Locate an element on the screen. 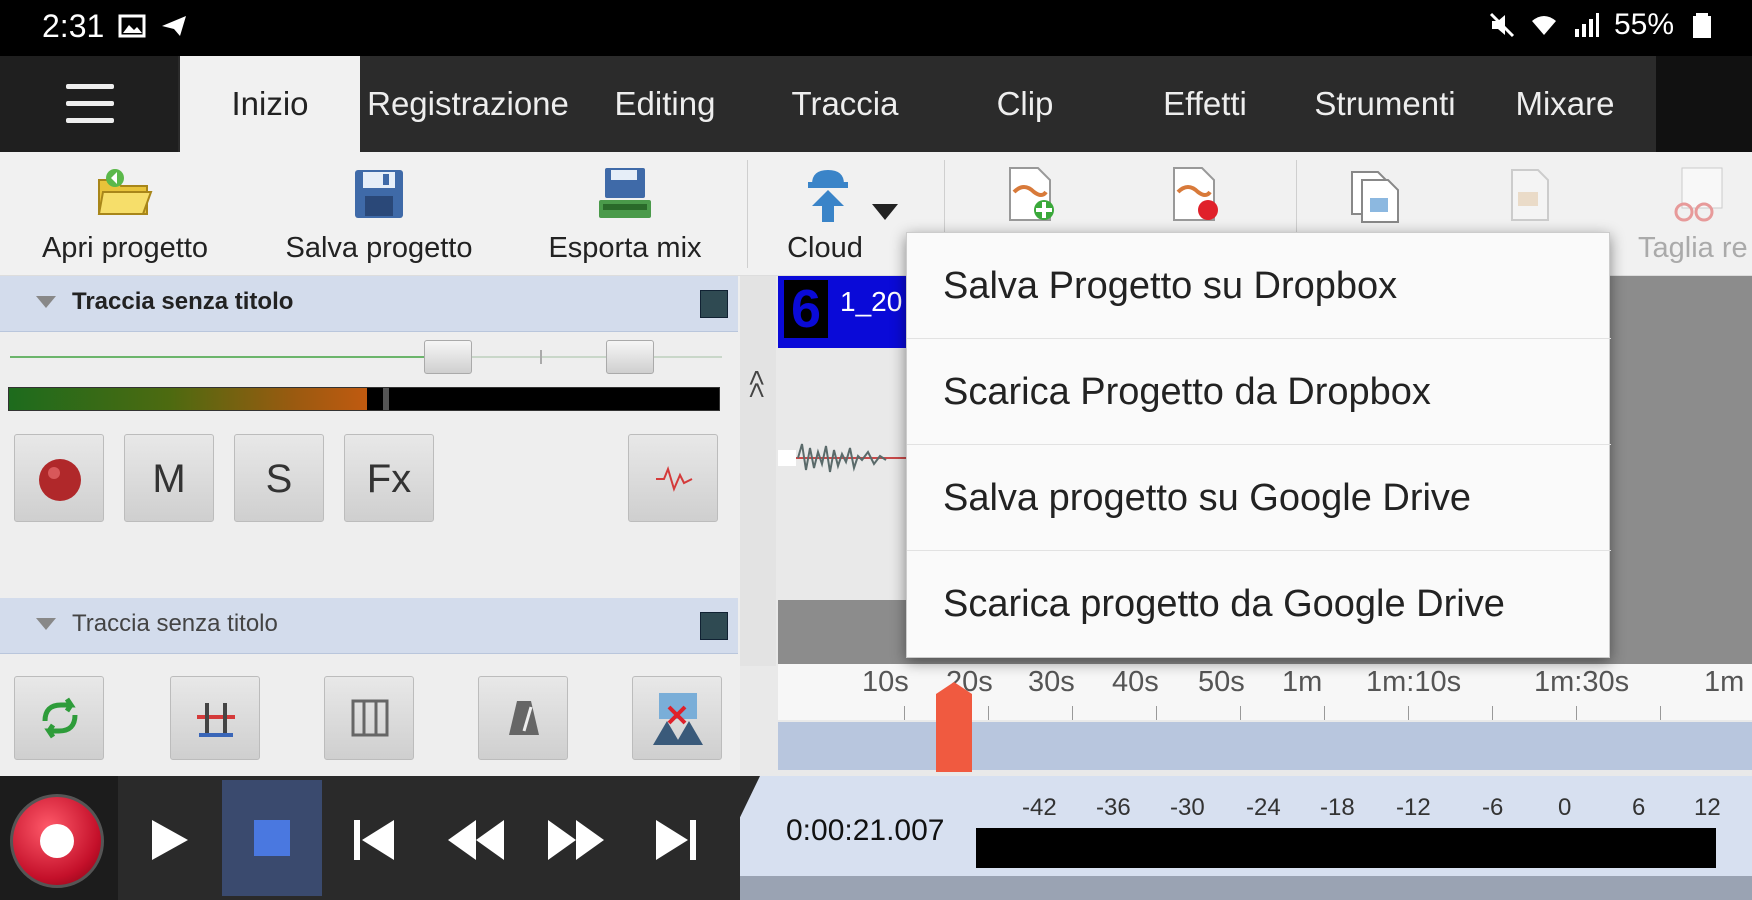  rewind-icon is located at coordinates (476, 840).